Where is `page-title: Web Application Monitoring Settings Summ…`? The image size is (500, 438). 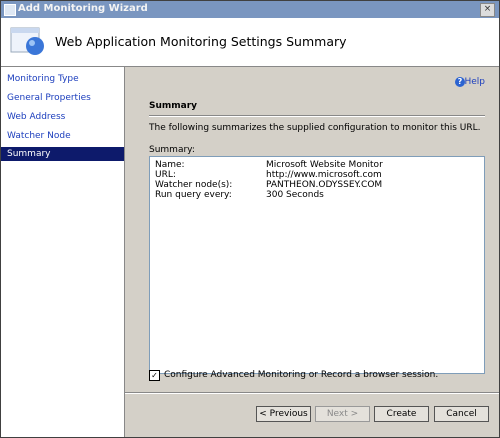
page-title: Web Application Monitoring Settings Summ… is located at coordinates (201, 41).